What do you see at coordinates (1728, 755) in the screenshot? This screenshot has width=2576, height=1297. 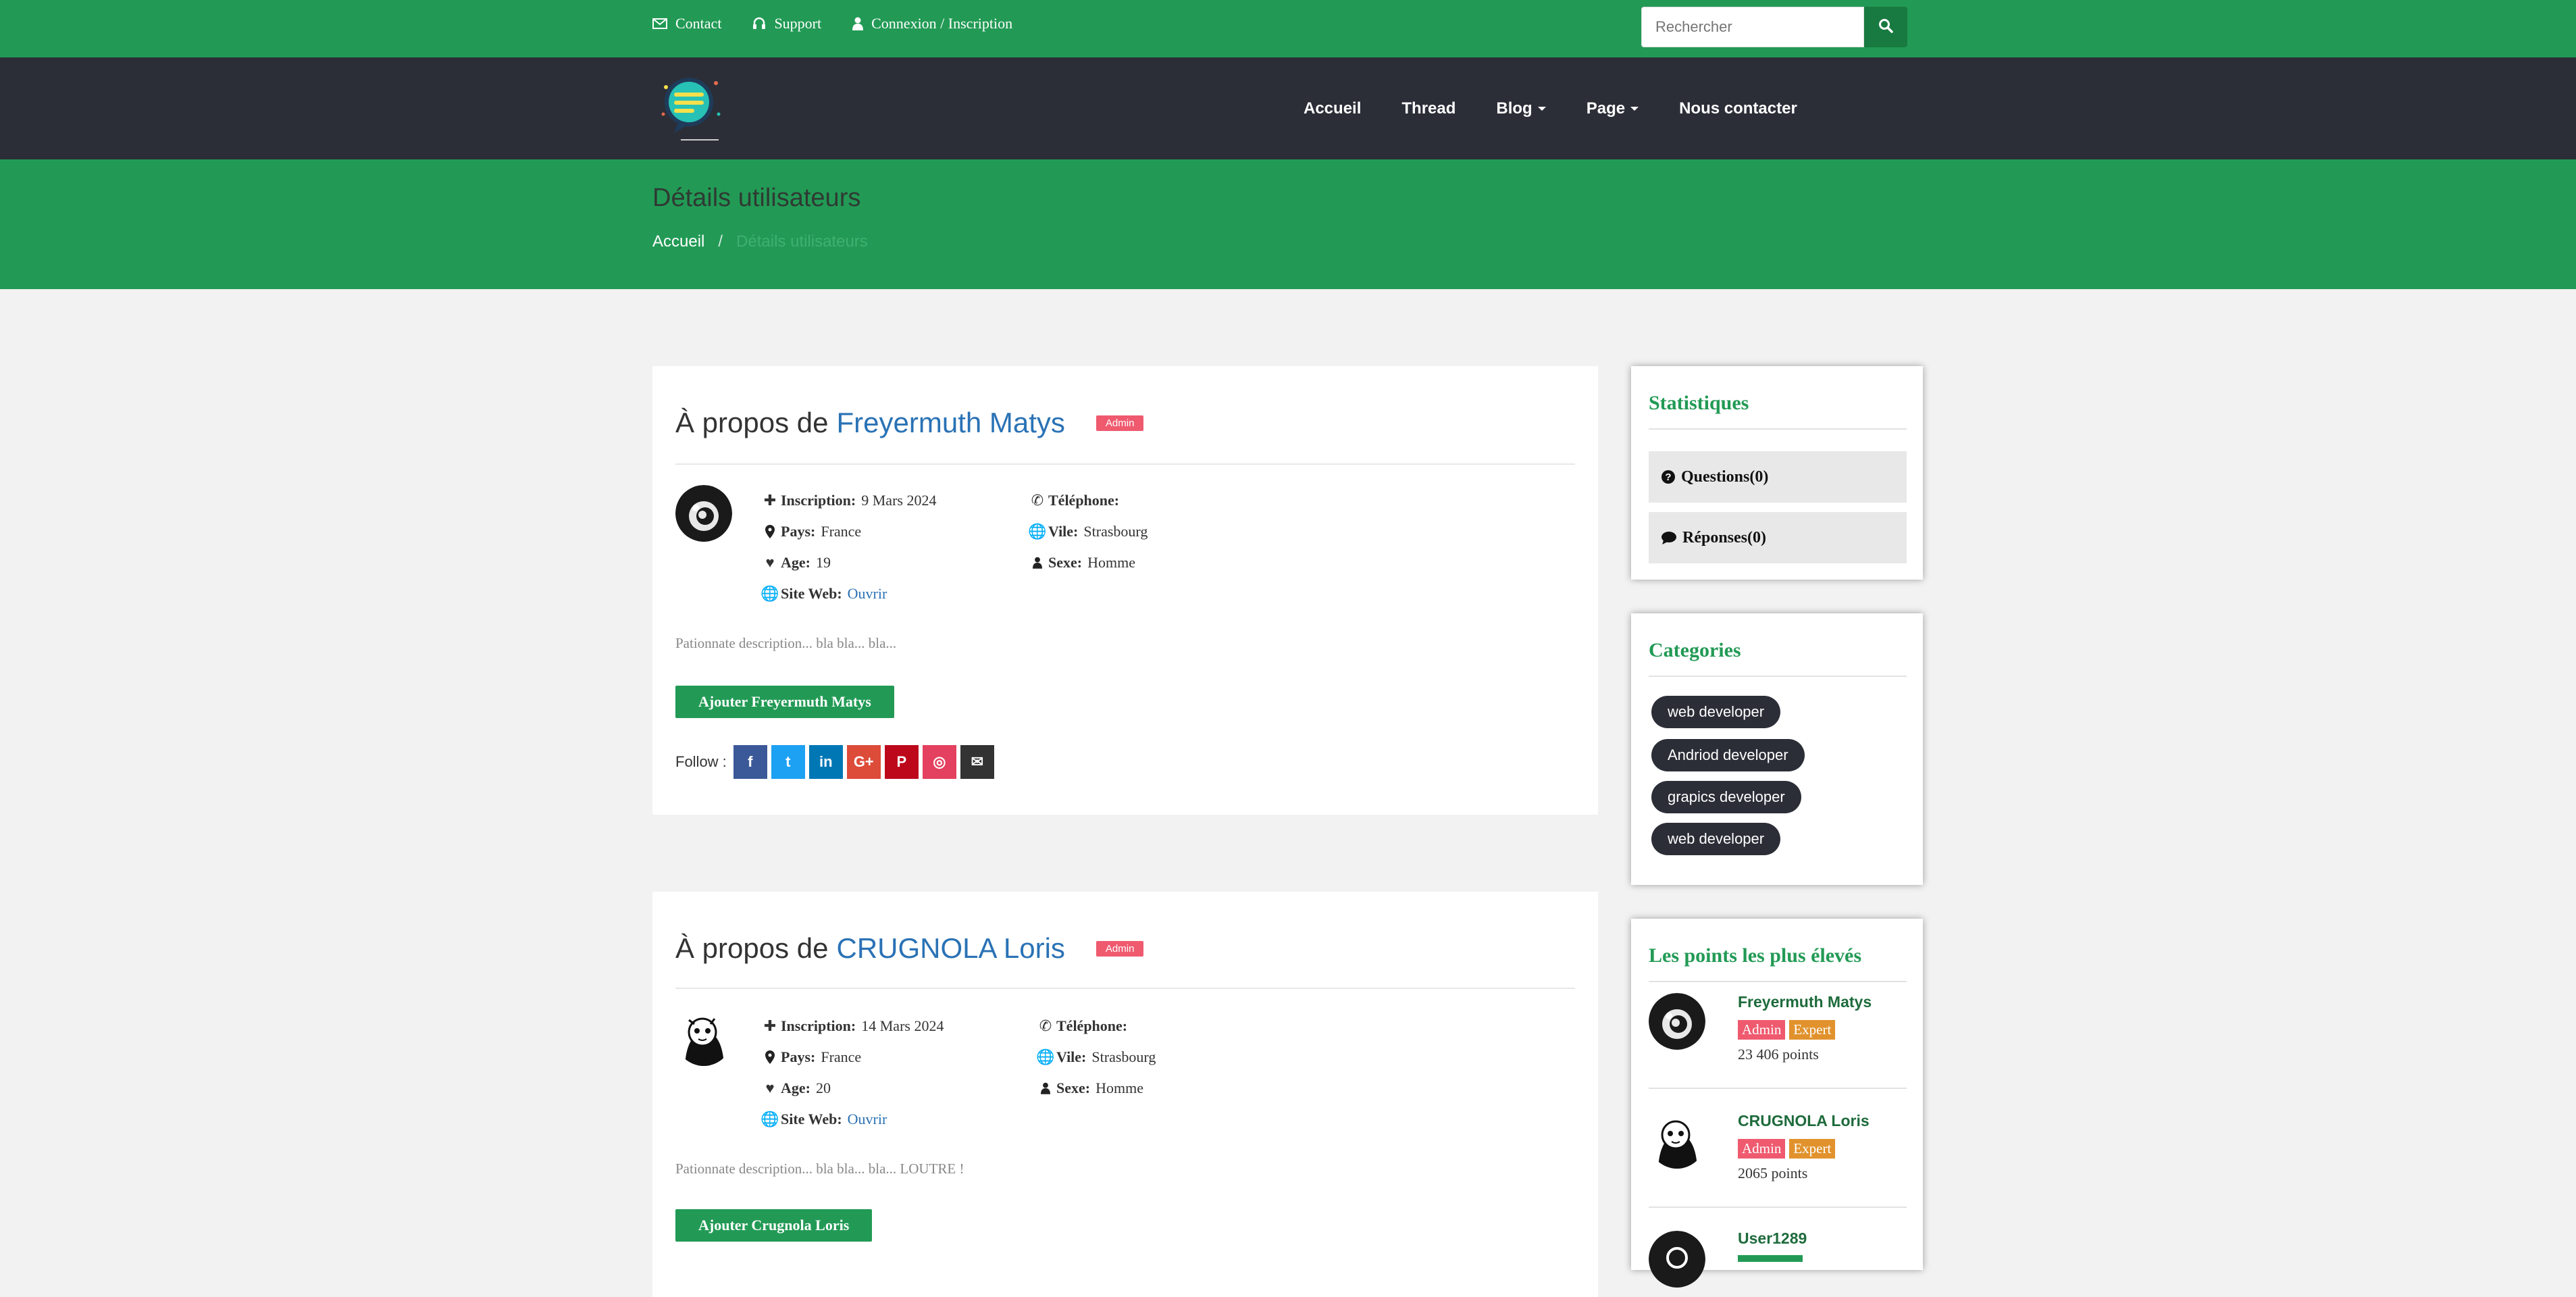 I see `category-tag: Andriod developer` at bounding box center [1728, 755].